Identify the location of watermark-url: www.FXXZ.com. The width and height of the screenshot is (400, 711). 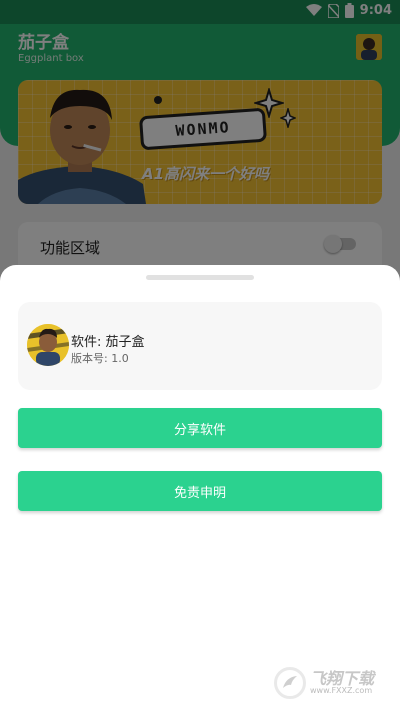
(341, 690).